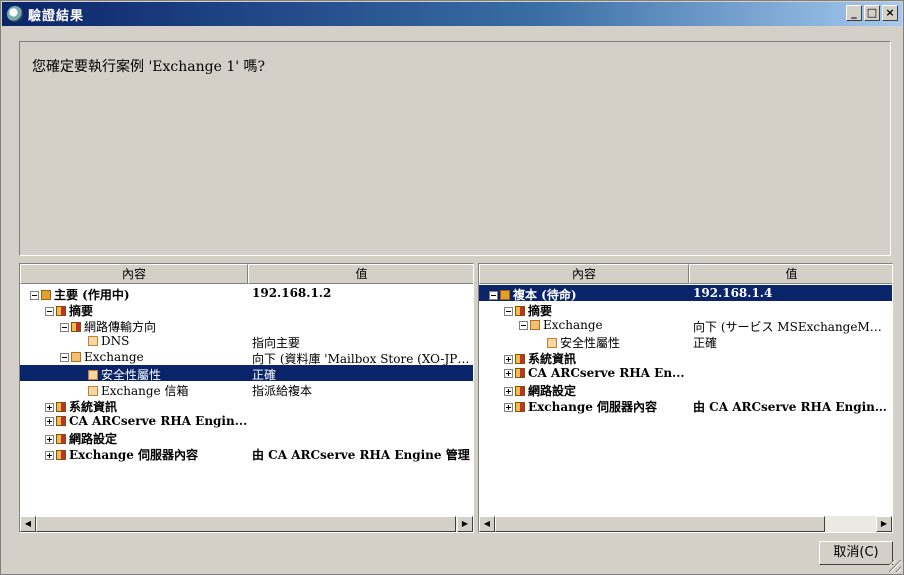 The image size is (904, 575). Describe the element at coordinates (92, 295) in the screenshot. I see `tree-row-text: 主要 (作用中)` at that location.